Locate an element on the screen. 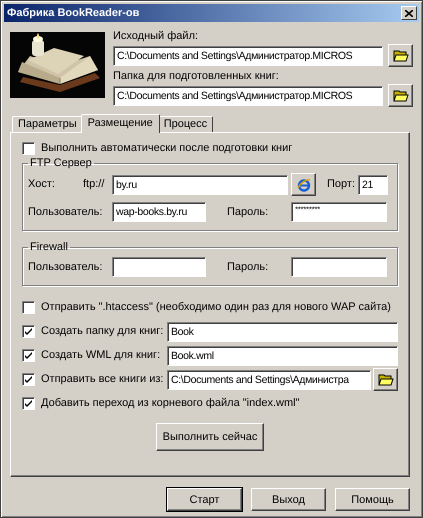  checkbox-label: Создать папку для книг: is located at coordinates (101, 331).